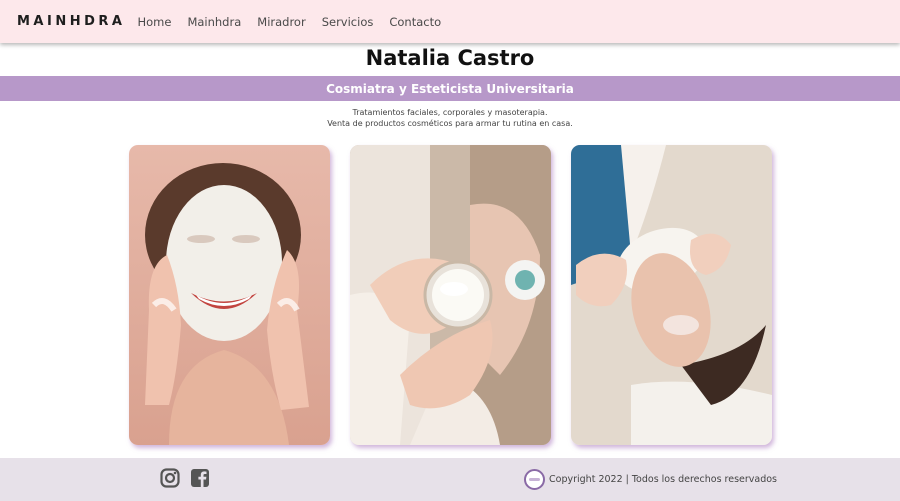 This screenshot has width=900, height=501. What do you see at coordinates (200, 478) in the screenshot?
I see `facebook-icon` at bounding box center [200, 478].